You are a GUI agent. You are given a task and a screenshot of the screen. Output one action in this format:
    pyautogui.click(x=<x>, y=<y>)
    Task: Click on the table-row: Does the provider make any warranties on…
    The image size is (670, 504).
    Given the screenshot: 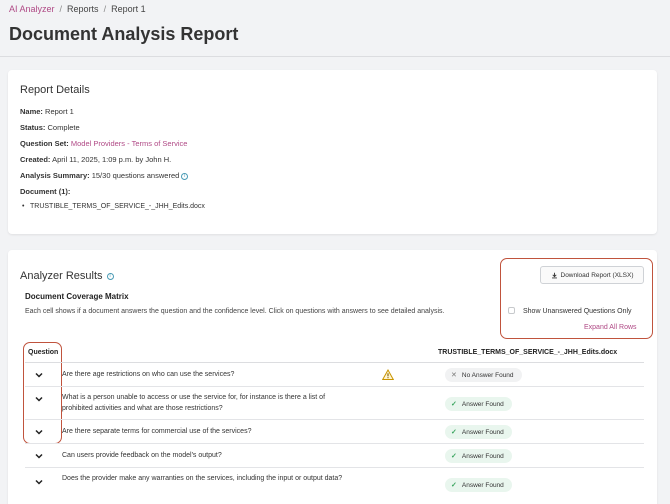 What is the action you would take?
    pyautogui.click(x=334, y=485)
    